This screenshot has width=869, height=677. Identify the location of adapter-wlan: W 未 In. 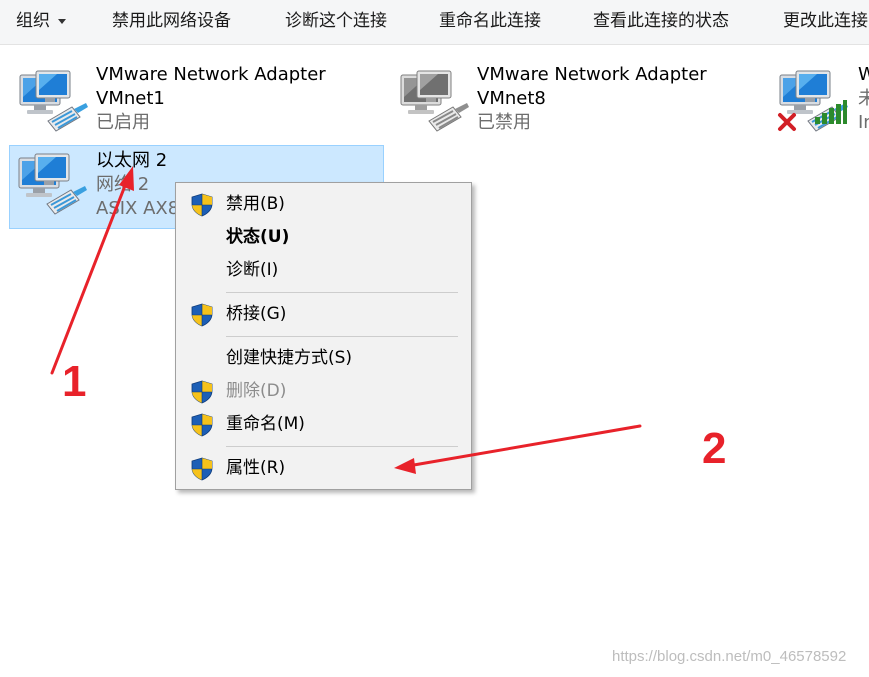
(820, 99).